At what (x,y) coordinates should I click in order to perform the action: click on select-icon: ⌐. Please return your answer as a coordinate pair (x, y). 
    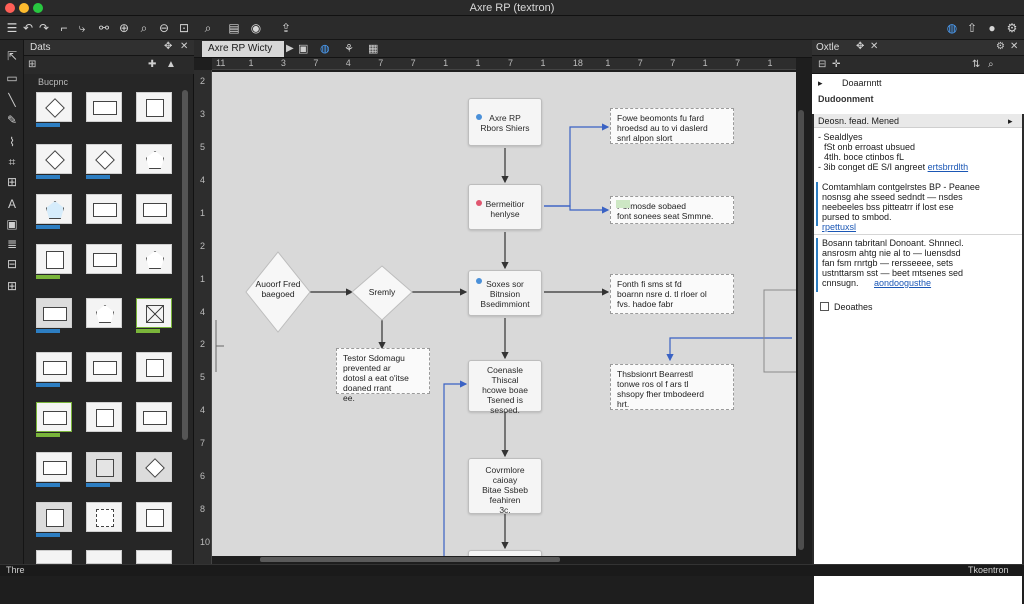
    Looking at the image, I should click on (64, 28).